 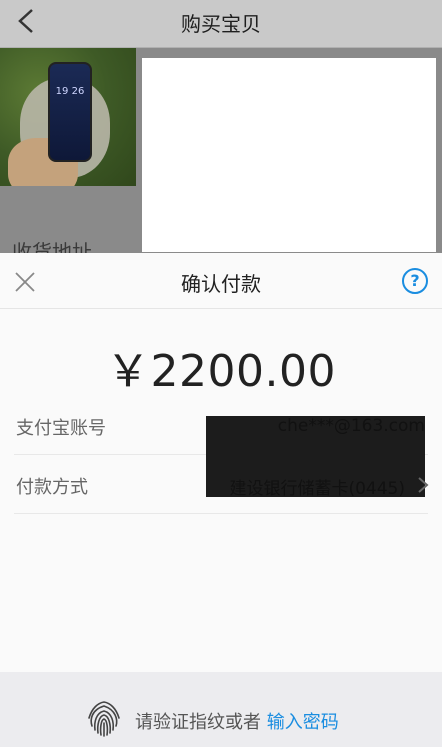 What do you see at coordinates (317, 486) in the screenshot?
I see `payment-method-value: 建设银行储蓄卡(0445)` at bounding box center [317, 486].